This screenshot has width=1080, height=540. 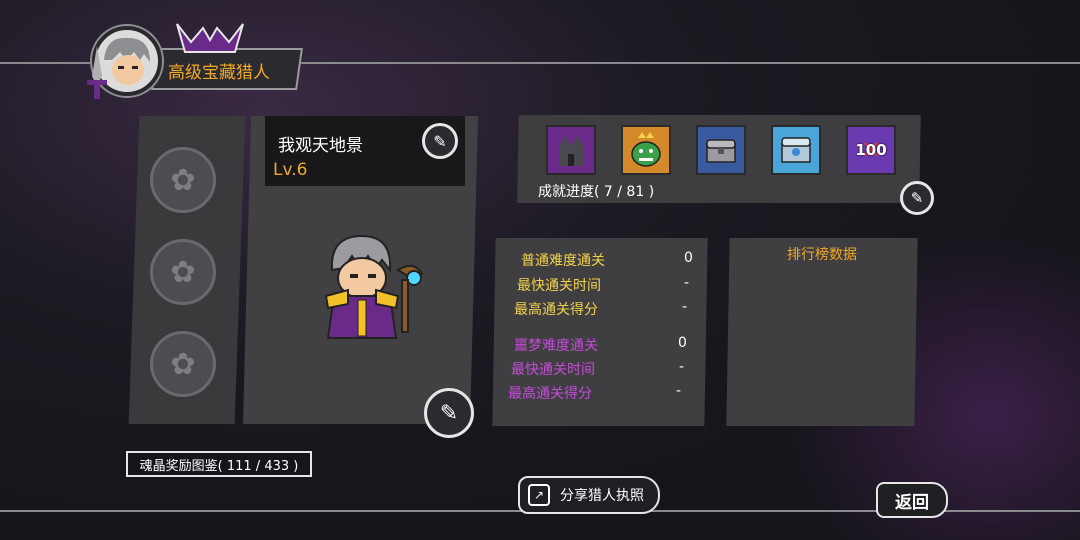 What do you see at coordinates (556, 346) in the screenshot?
I see `nightmare-clear-label: 噩梦难度通关` at bounding box center [556, 346].